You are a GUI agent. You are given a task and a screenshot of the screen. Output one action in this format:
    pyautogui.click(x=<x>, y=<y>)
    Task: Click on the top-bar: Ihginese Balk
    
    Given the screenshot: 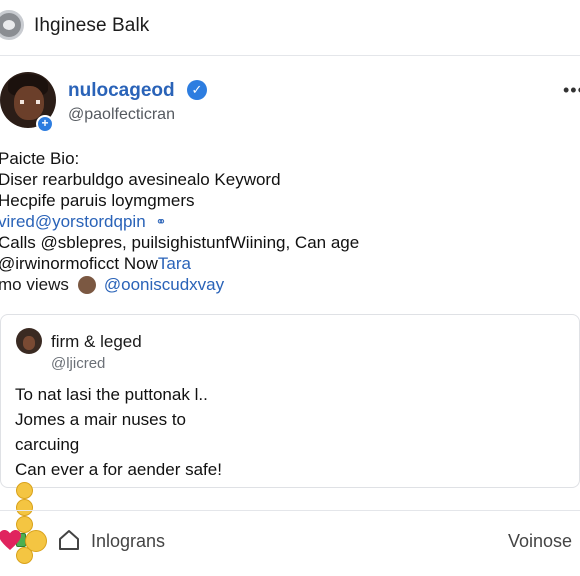 What is the action you would take?
    pyautogui.click(x=290, y=28)
    